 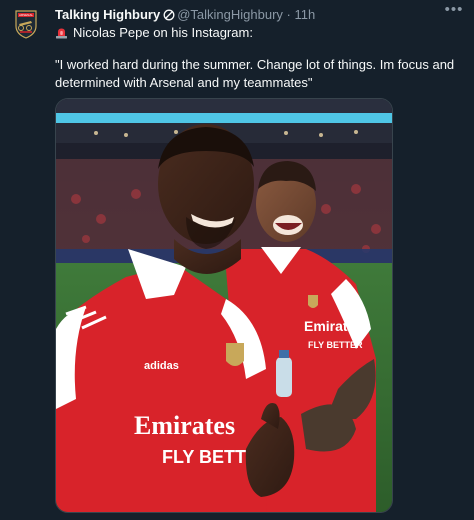 What do you see at coordinates (169, 15) in the screenshot?
I see `circle-slash-badge-icon` at bounding box center [169, 15].